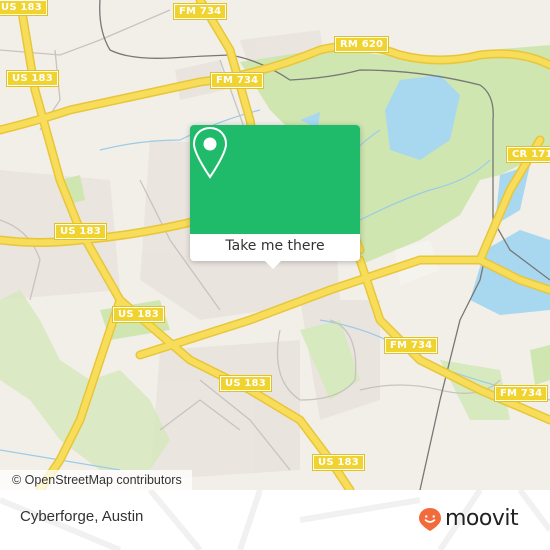 The width and height of the screenshot is (550, 550). I want to click on destination-popup: Take me there, so click(275, 197).